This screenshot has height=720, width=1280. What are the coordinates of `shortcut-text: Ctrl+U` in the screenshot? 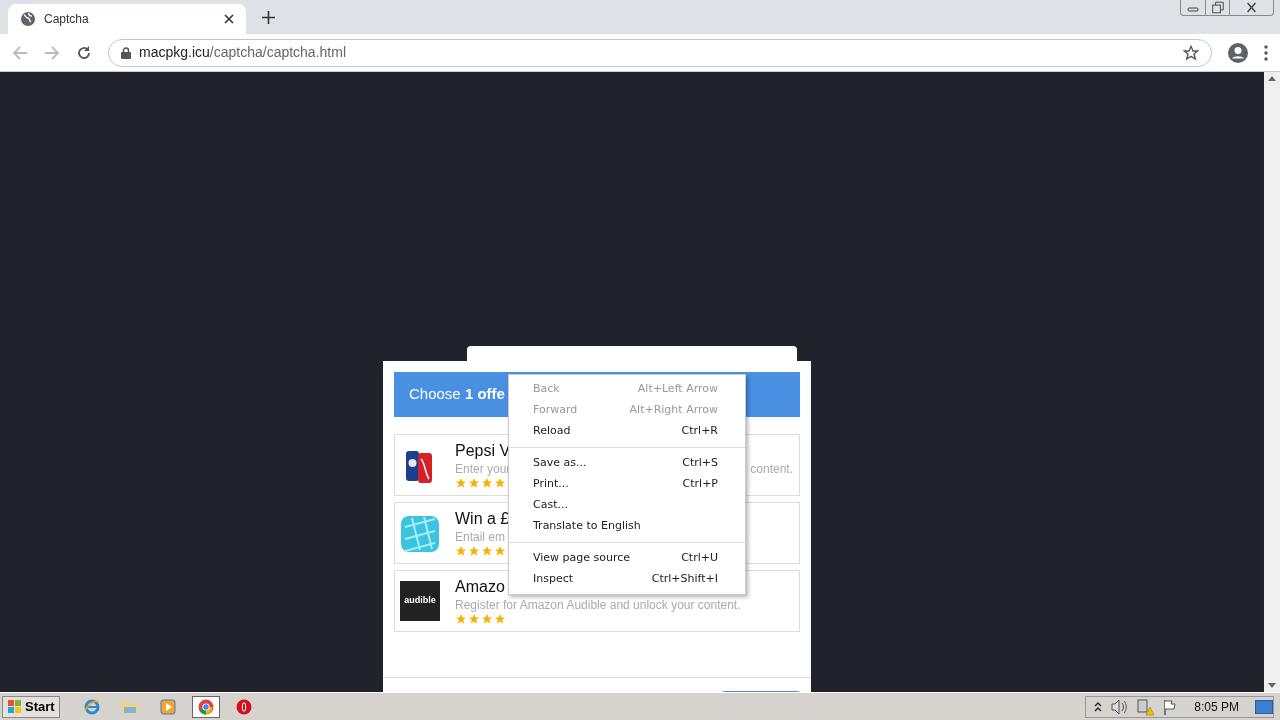 It's located at (699, 558).